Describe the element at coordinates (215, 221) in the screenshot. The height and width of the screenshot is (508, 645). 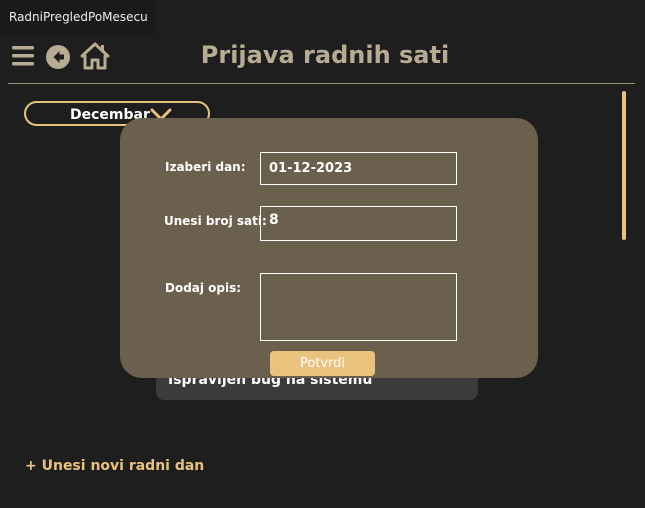
I see `hours-label: Unesi broj sati:` at that location.